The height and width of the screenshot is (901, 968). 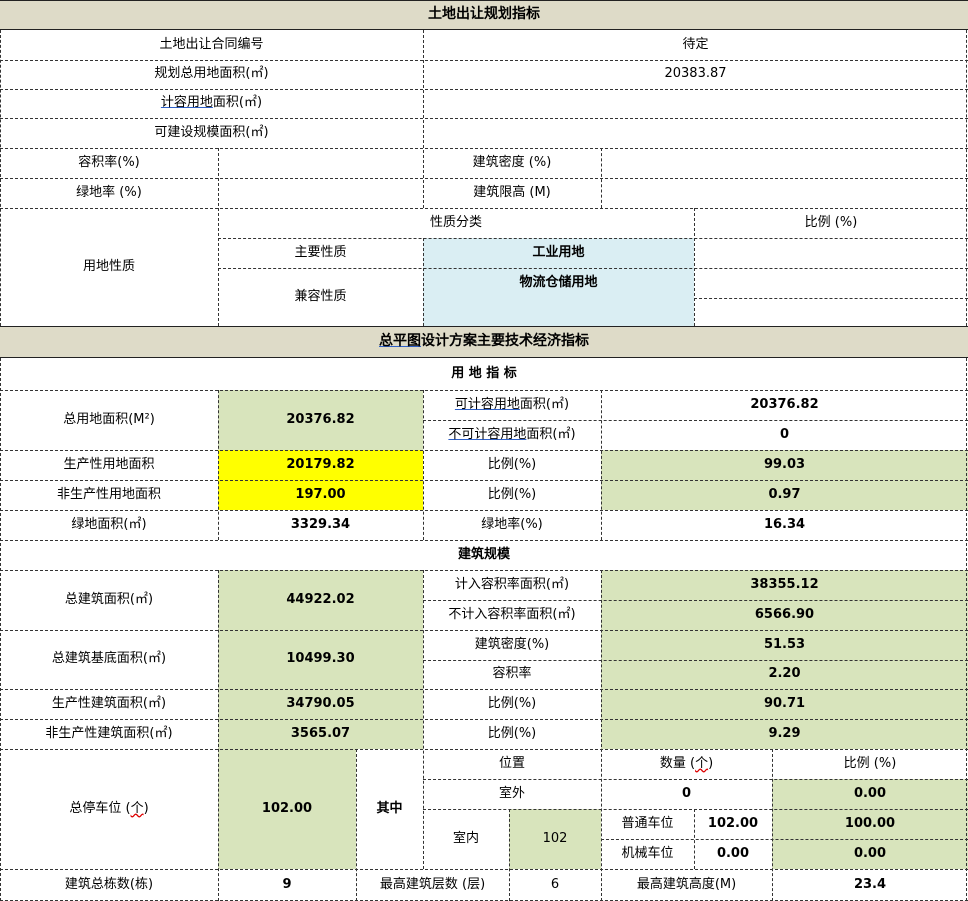 What do you see at coordinates (109, 659) in the screenshot?
I see `base-area-label: 总建筑基底面积(㎡)` at bounding box center [109, 659].